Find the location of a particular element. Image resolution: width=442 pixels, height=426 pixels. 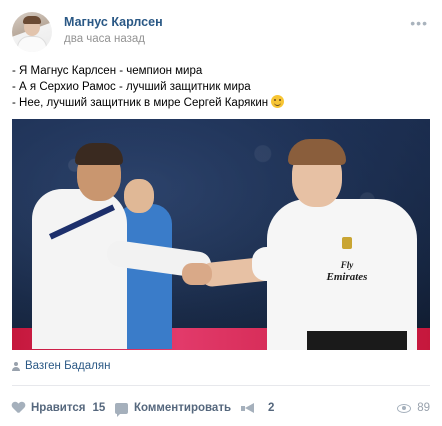

signer-name: Вазген Бадалян is located at coordinates (67, 366).